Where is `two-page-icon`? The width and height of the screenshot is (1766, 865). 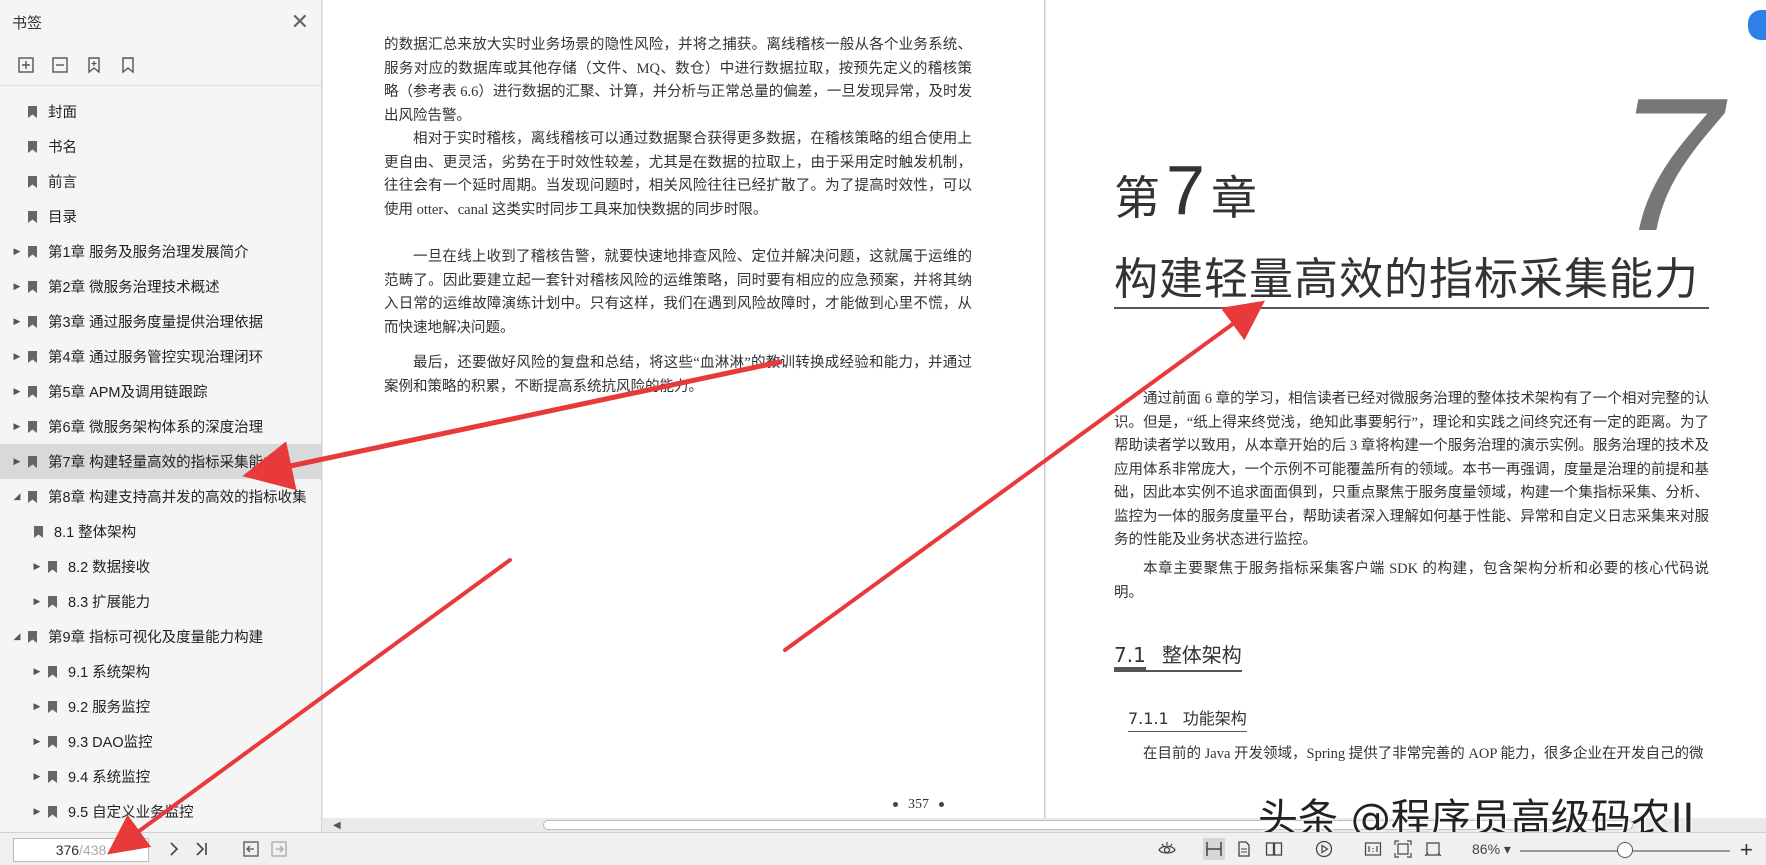
two-page-icon is located at coordinates (1274, 849).